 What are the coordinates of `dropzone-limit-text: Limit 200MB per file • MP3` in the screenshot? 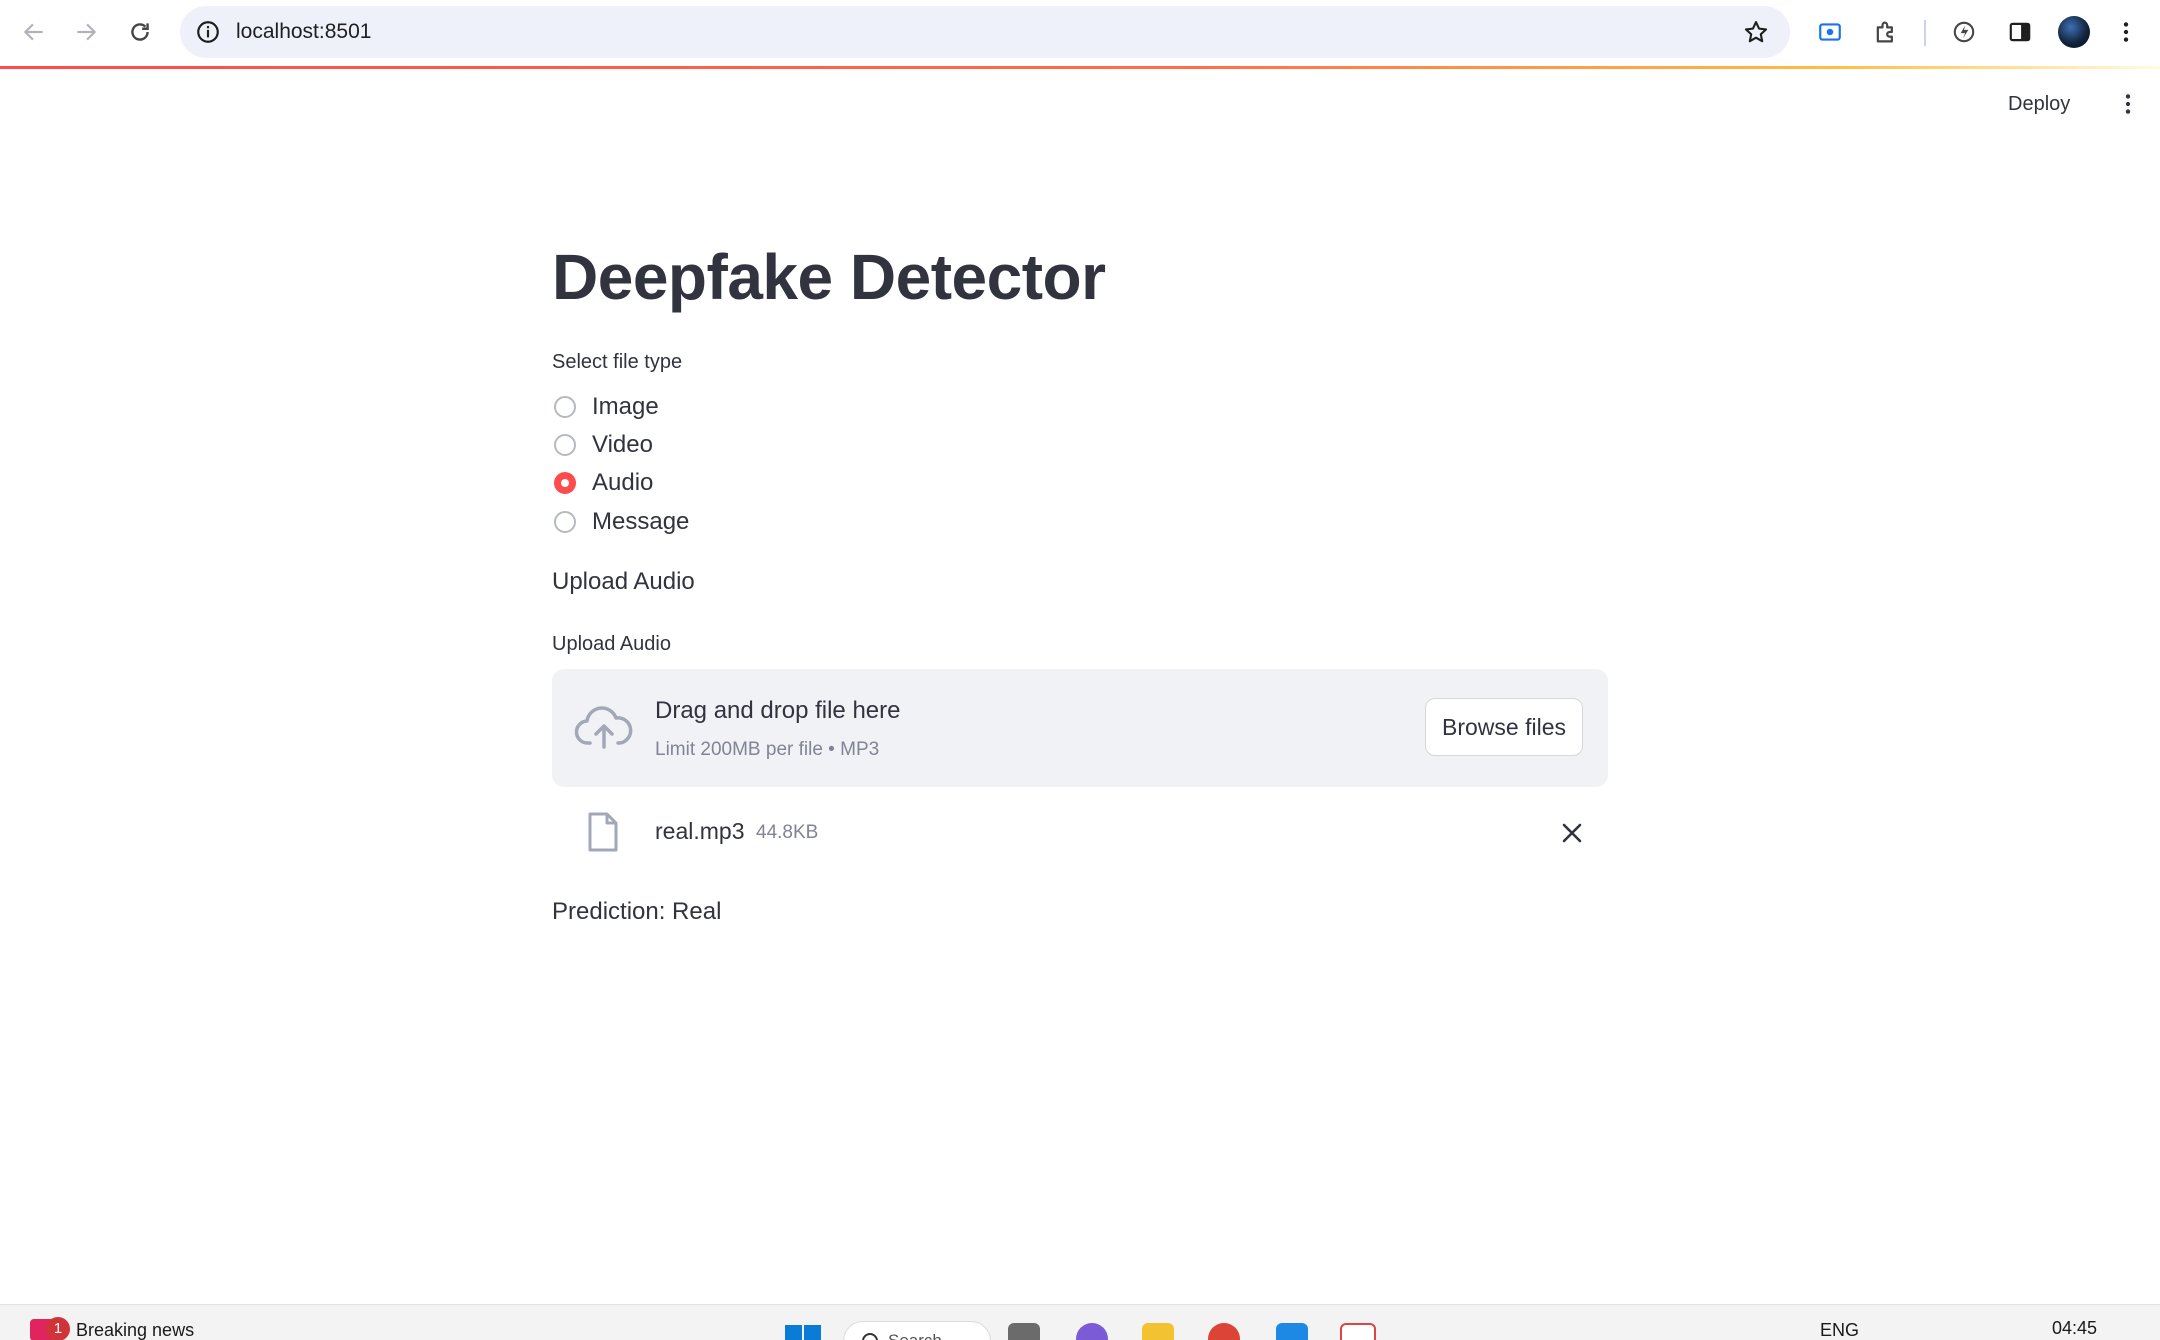 It's located at (767, 749).